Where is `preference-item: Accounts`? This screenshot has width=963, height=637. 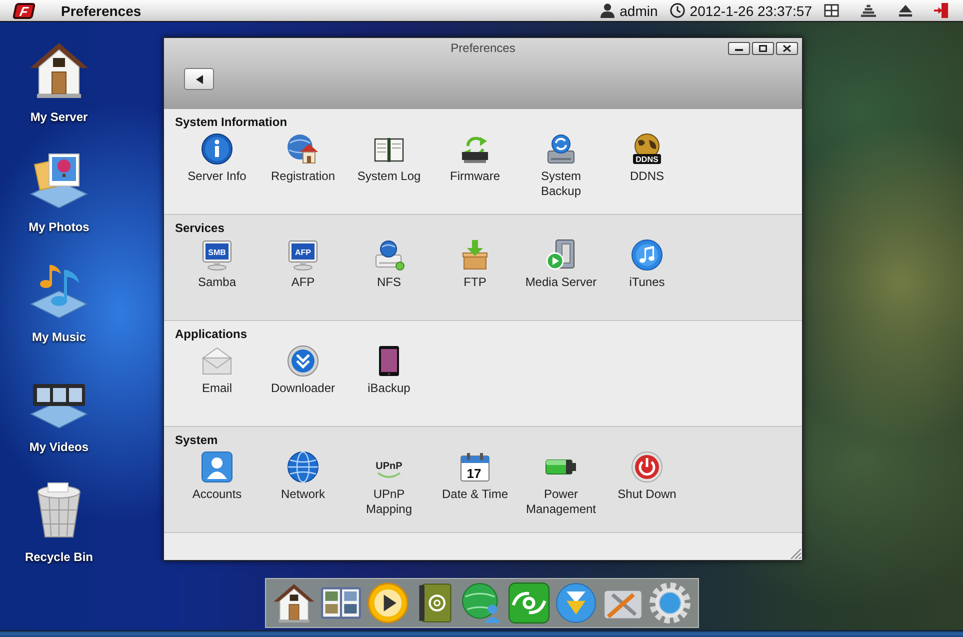
preference-item: Accounts is located at coordinates (217, 484).